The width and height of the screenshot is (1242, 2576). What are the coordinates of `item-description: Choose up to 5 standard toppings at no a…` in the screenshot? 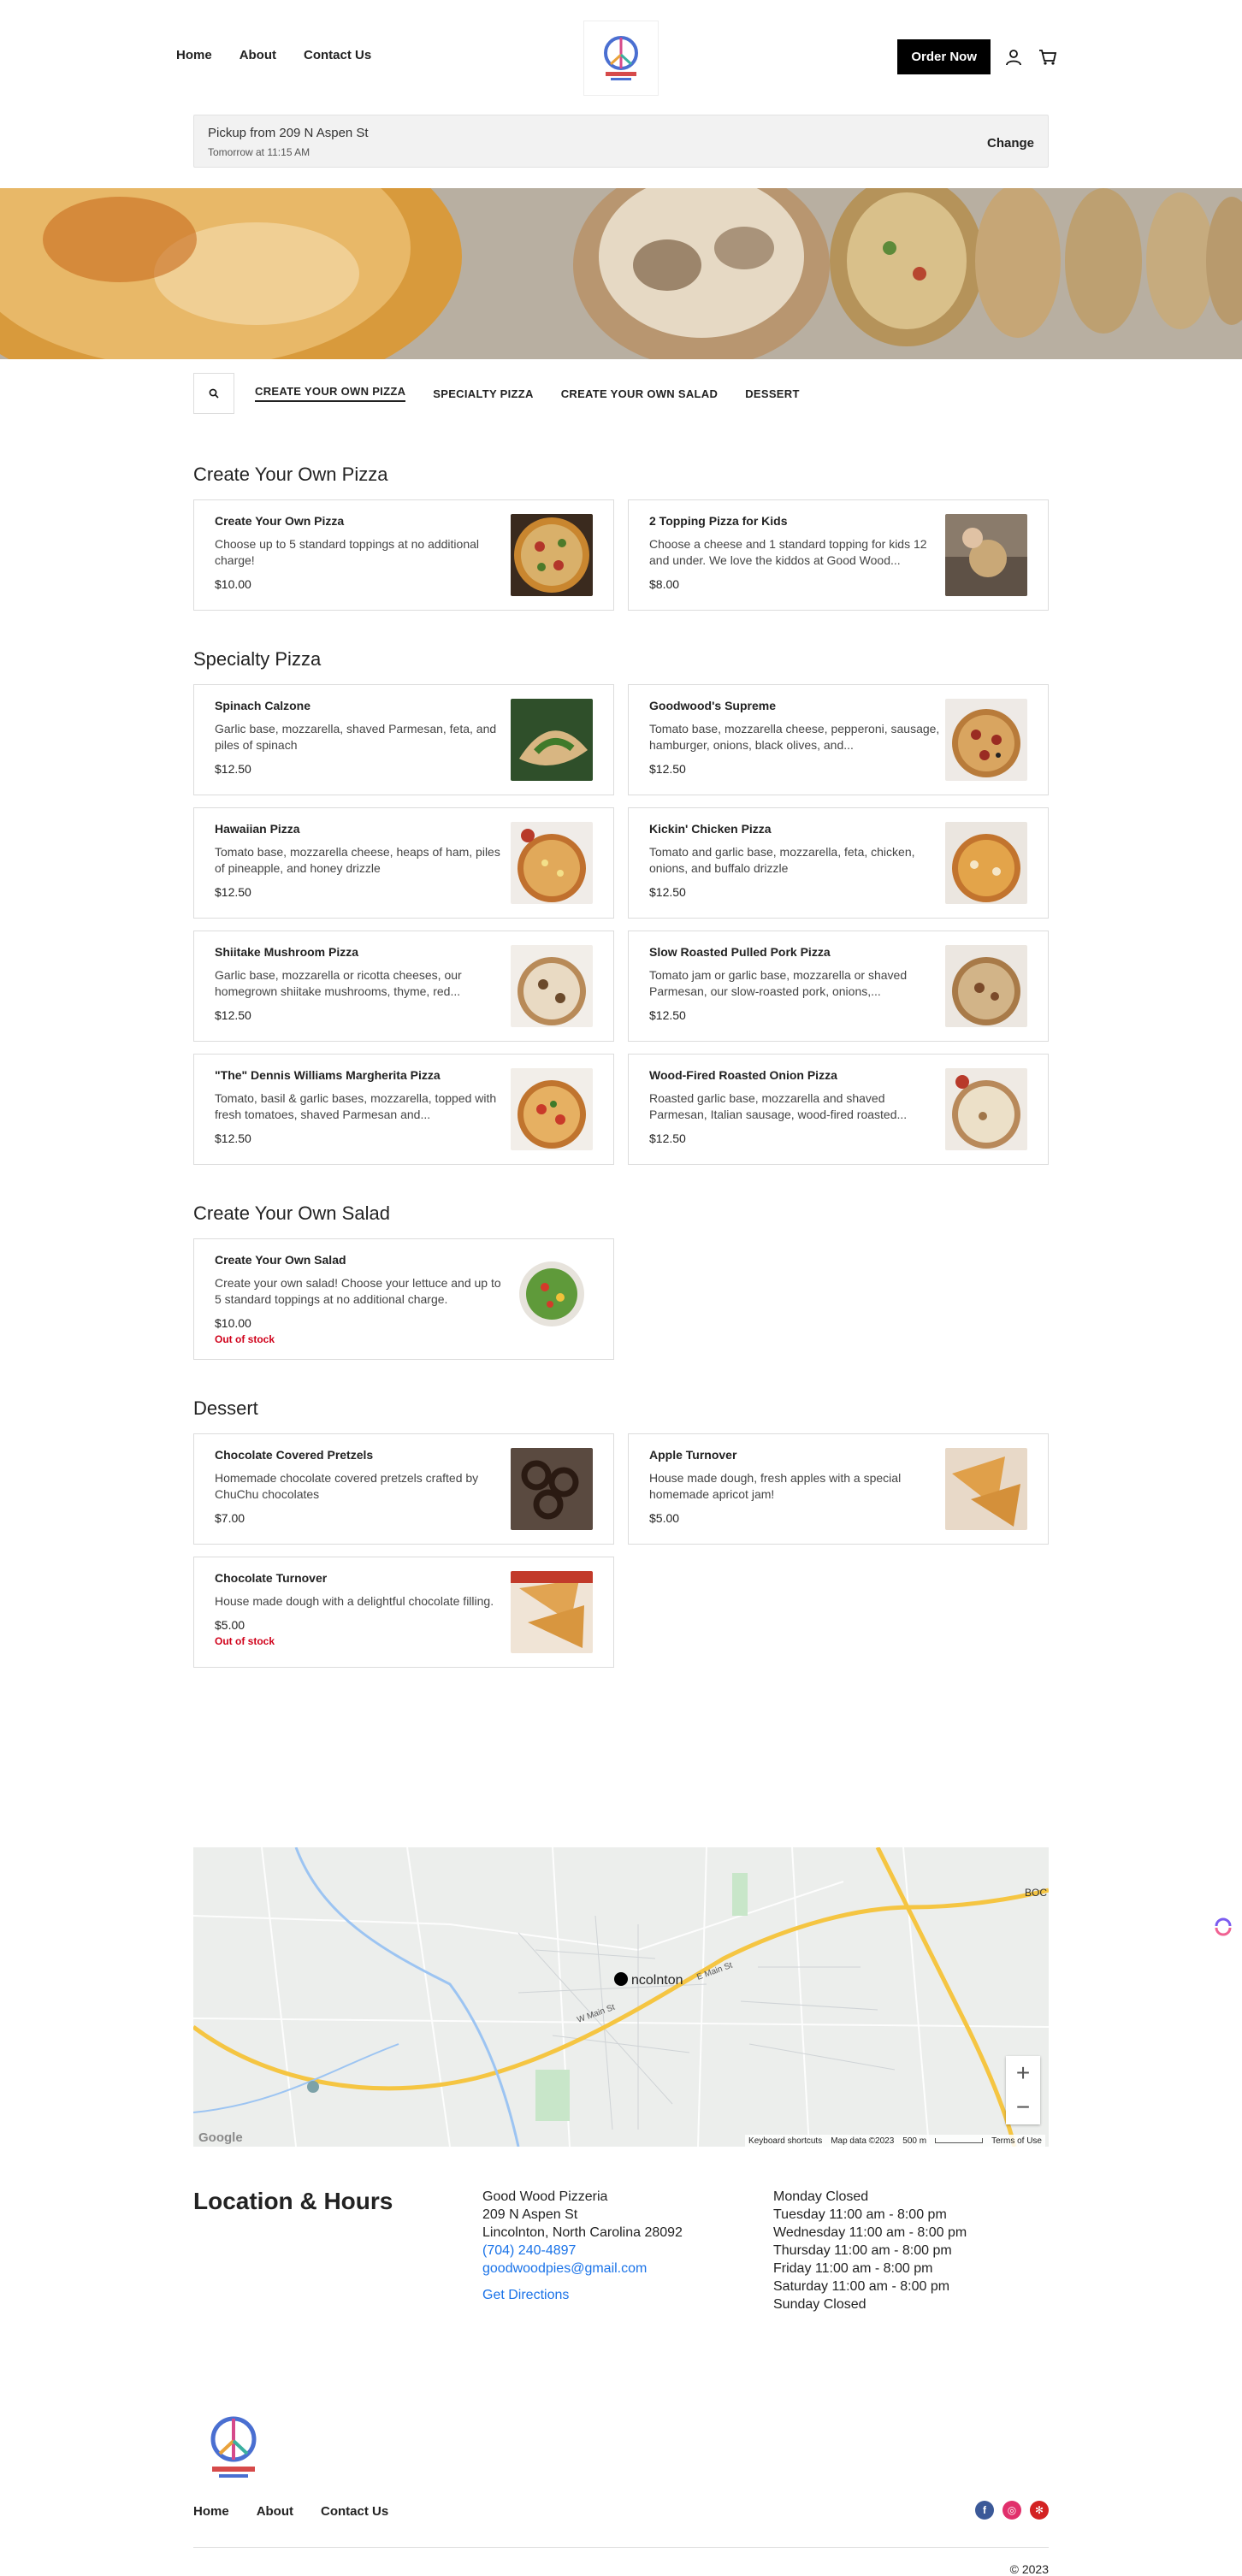 It's located at (348, 552).